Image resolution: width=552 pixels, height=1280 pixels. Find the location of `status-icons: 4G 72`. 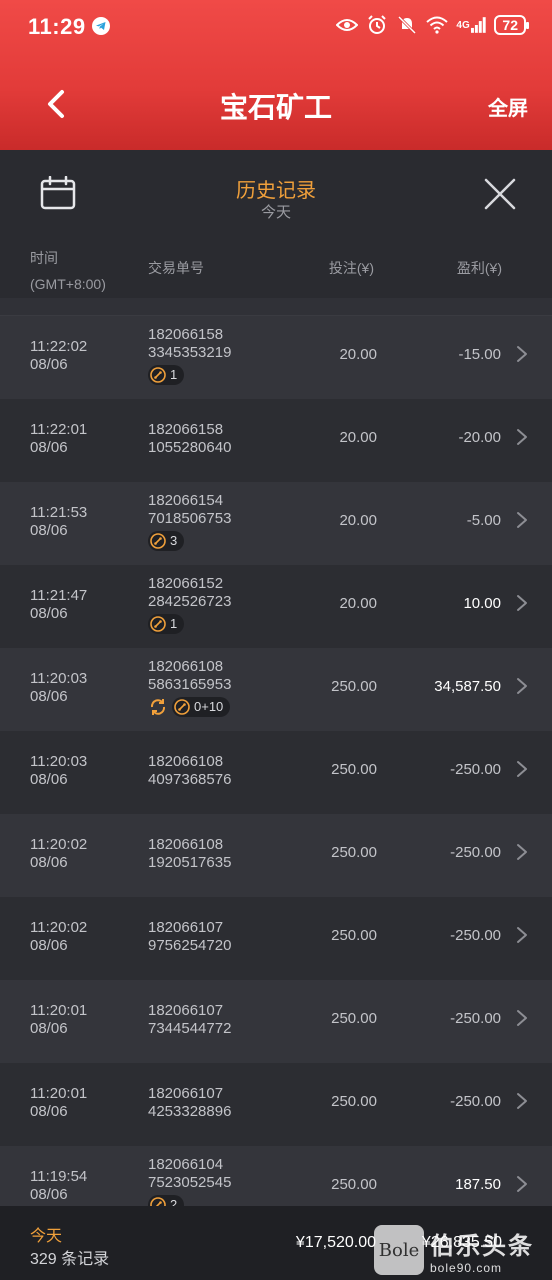

status-icons: 4G 72 is located at coordinates (432, 25).